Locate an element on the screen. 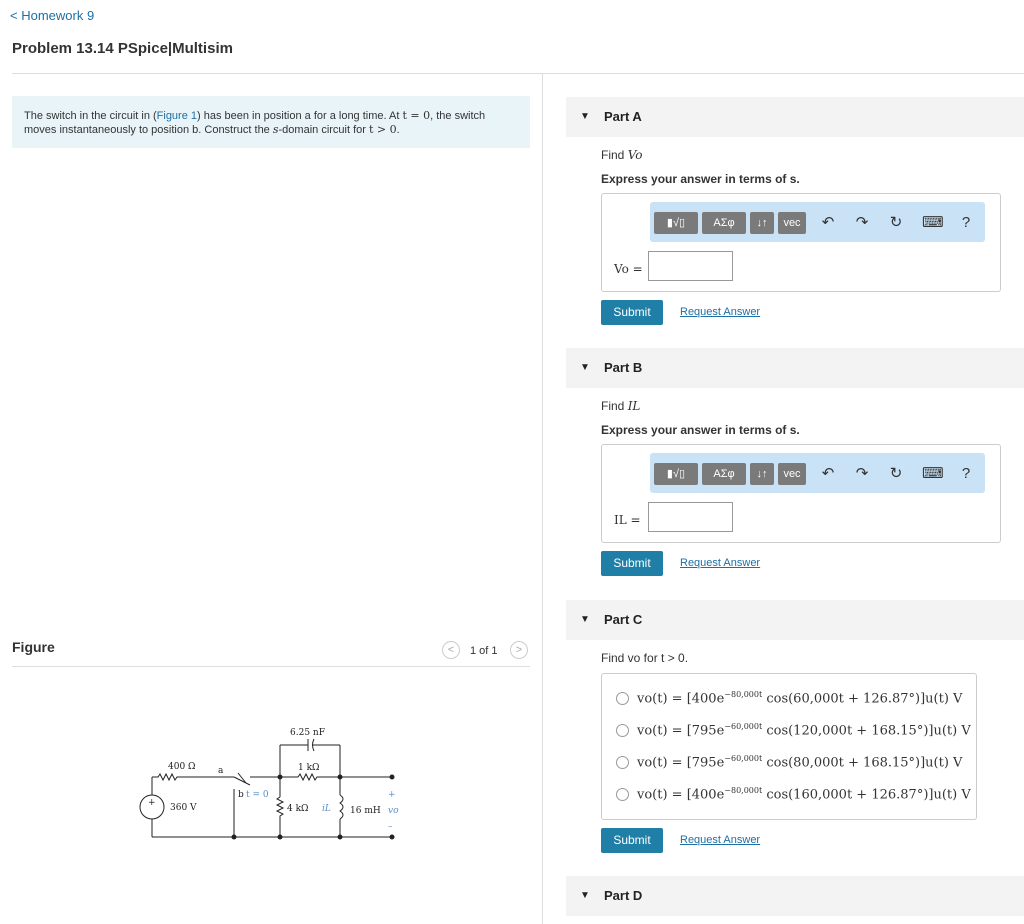 Image resolution: width=1024 pixels, height=924 pixels. back-homework-link: < Homework 9 is located at coordinates (52, 15).